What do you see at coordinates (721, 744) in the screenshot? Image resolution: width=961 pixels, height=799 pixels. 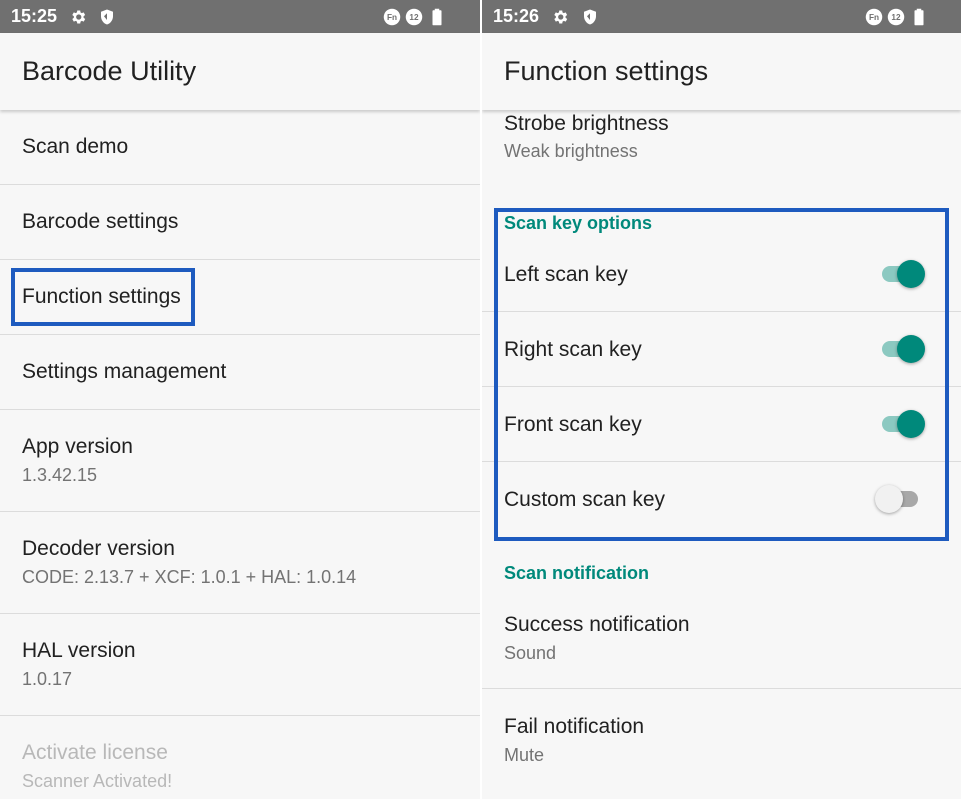 I see `setting-fail-notification: Fail notification Mute` at bounding box center [721, 744].